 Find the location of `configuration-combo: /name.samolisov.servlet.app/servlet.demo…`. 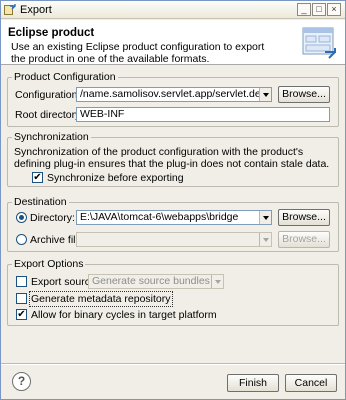

configuration-combo: /name.samolisov.servlet.app/servlet.demo… is located at coordinates (174, 94).